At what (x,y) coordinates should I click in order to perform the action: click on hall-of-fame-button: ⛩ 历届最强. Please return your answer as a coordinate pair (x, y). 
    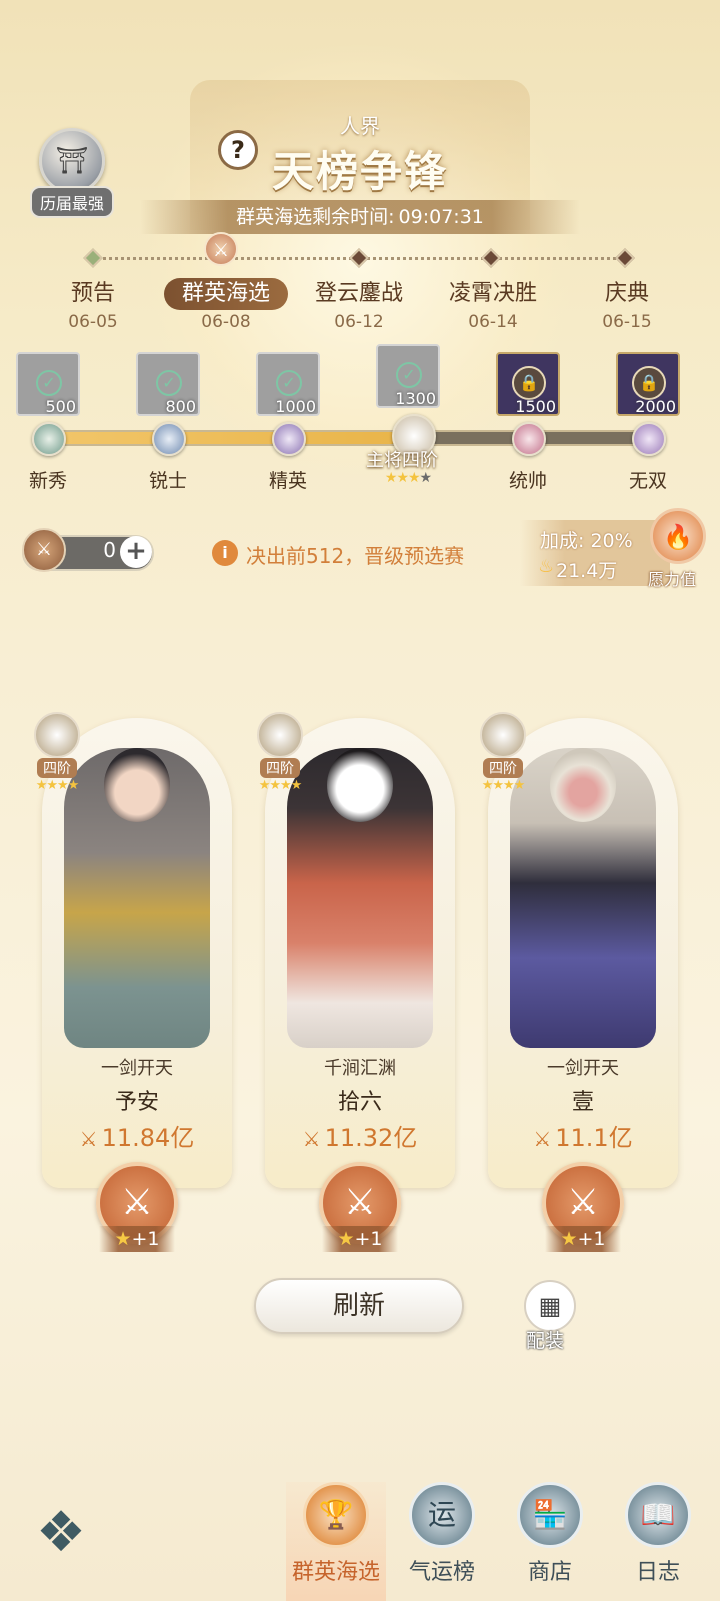
    Looking at the image, I should click on (72, 176).